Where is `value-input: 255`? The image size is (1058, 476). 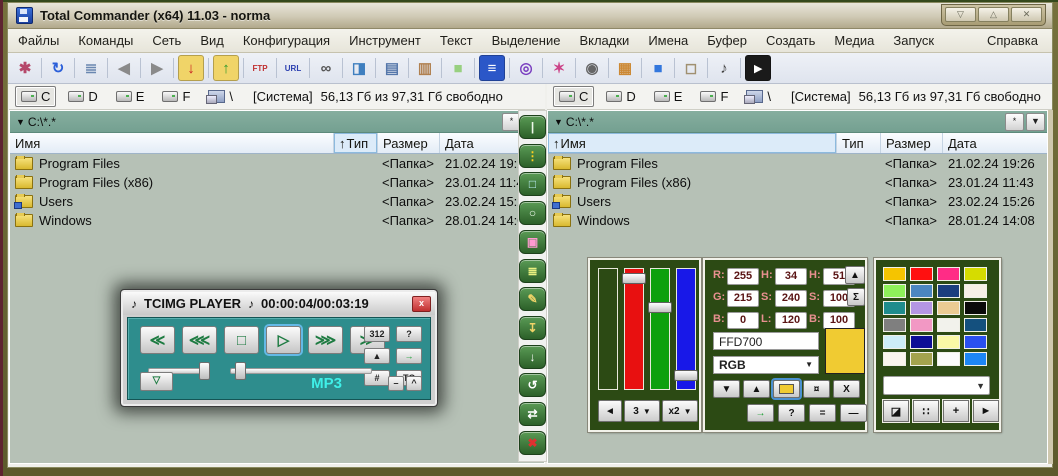 value-input: 255 is located at coordinates (743, 276).